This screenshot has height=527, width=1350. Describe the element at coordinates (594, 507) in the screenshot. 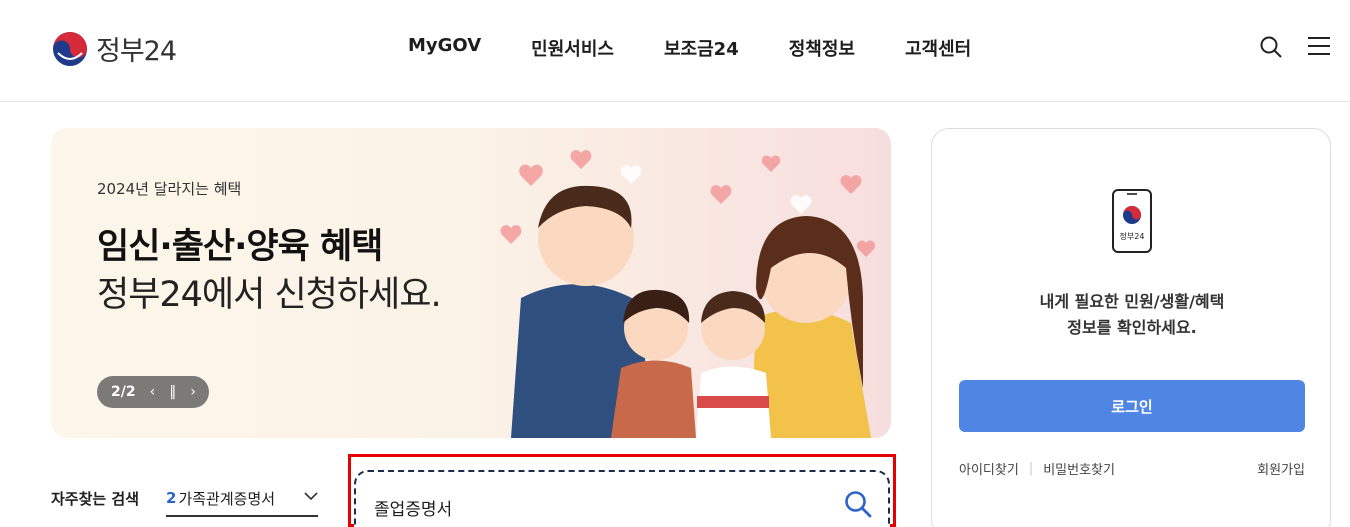

I see `search-input` at that location.